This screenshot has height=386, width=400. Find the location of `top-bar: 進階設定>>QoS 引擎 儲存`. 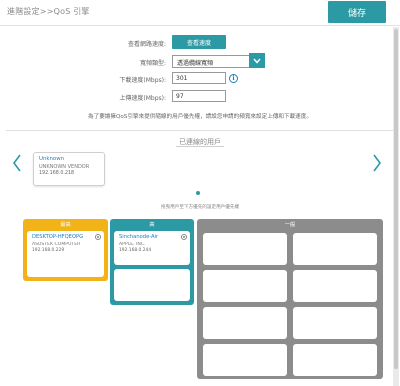

top-bar: 進階設定>>QoS 引擎 儲存 is located at coordinates (200, 13).